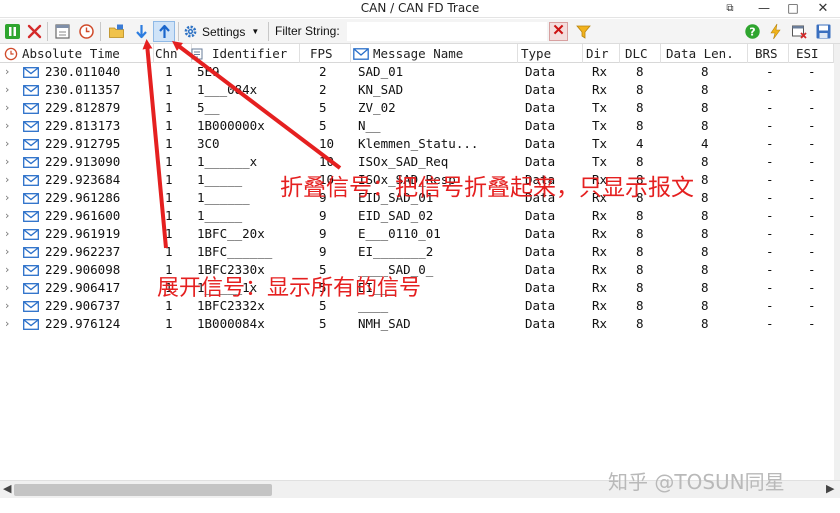  I want to click on column-header-data-len: Data Len., so click(705, 53).